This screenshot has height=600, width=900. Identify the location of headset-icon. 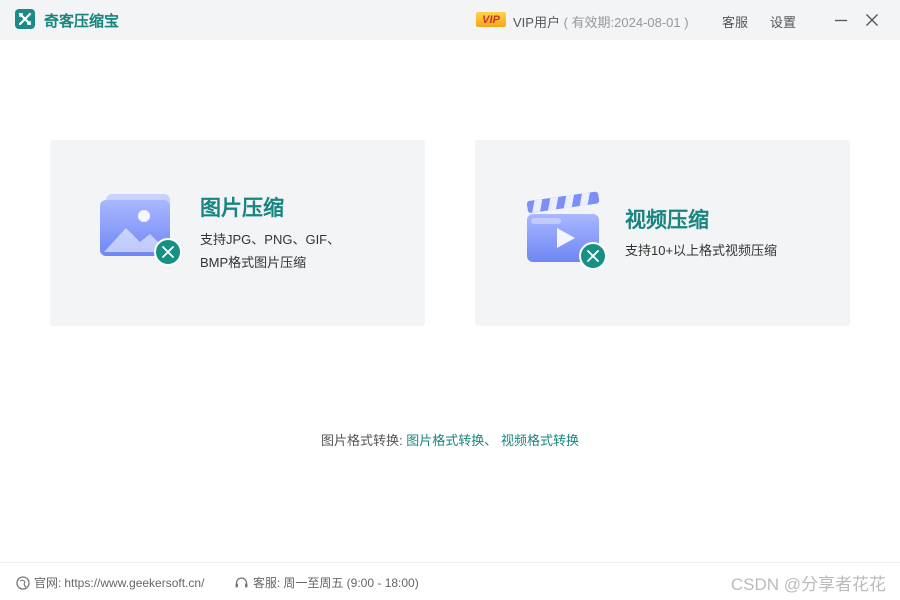
(241, 581).